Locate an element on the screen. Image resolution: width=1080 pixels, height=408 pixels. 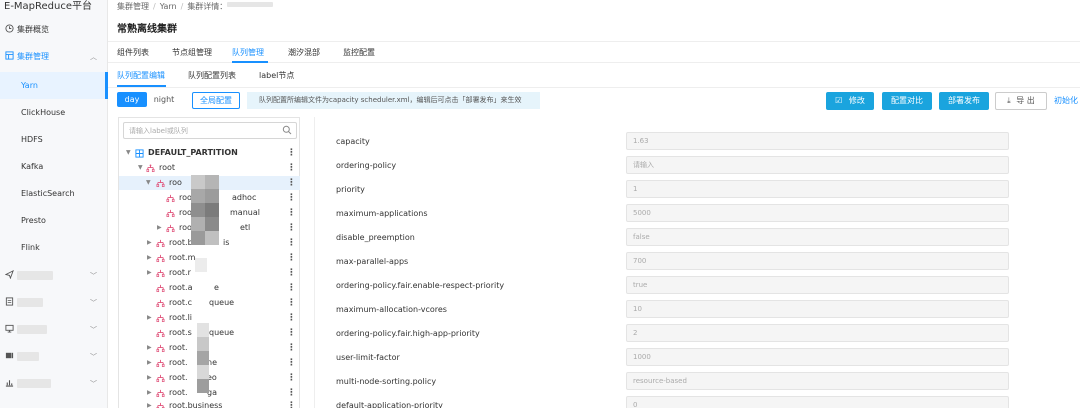
tab-queue-config-edit: 队列配置编辑 is located at coordinates (141, 75).